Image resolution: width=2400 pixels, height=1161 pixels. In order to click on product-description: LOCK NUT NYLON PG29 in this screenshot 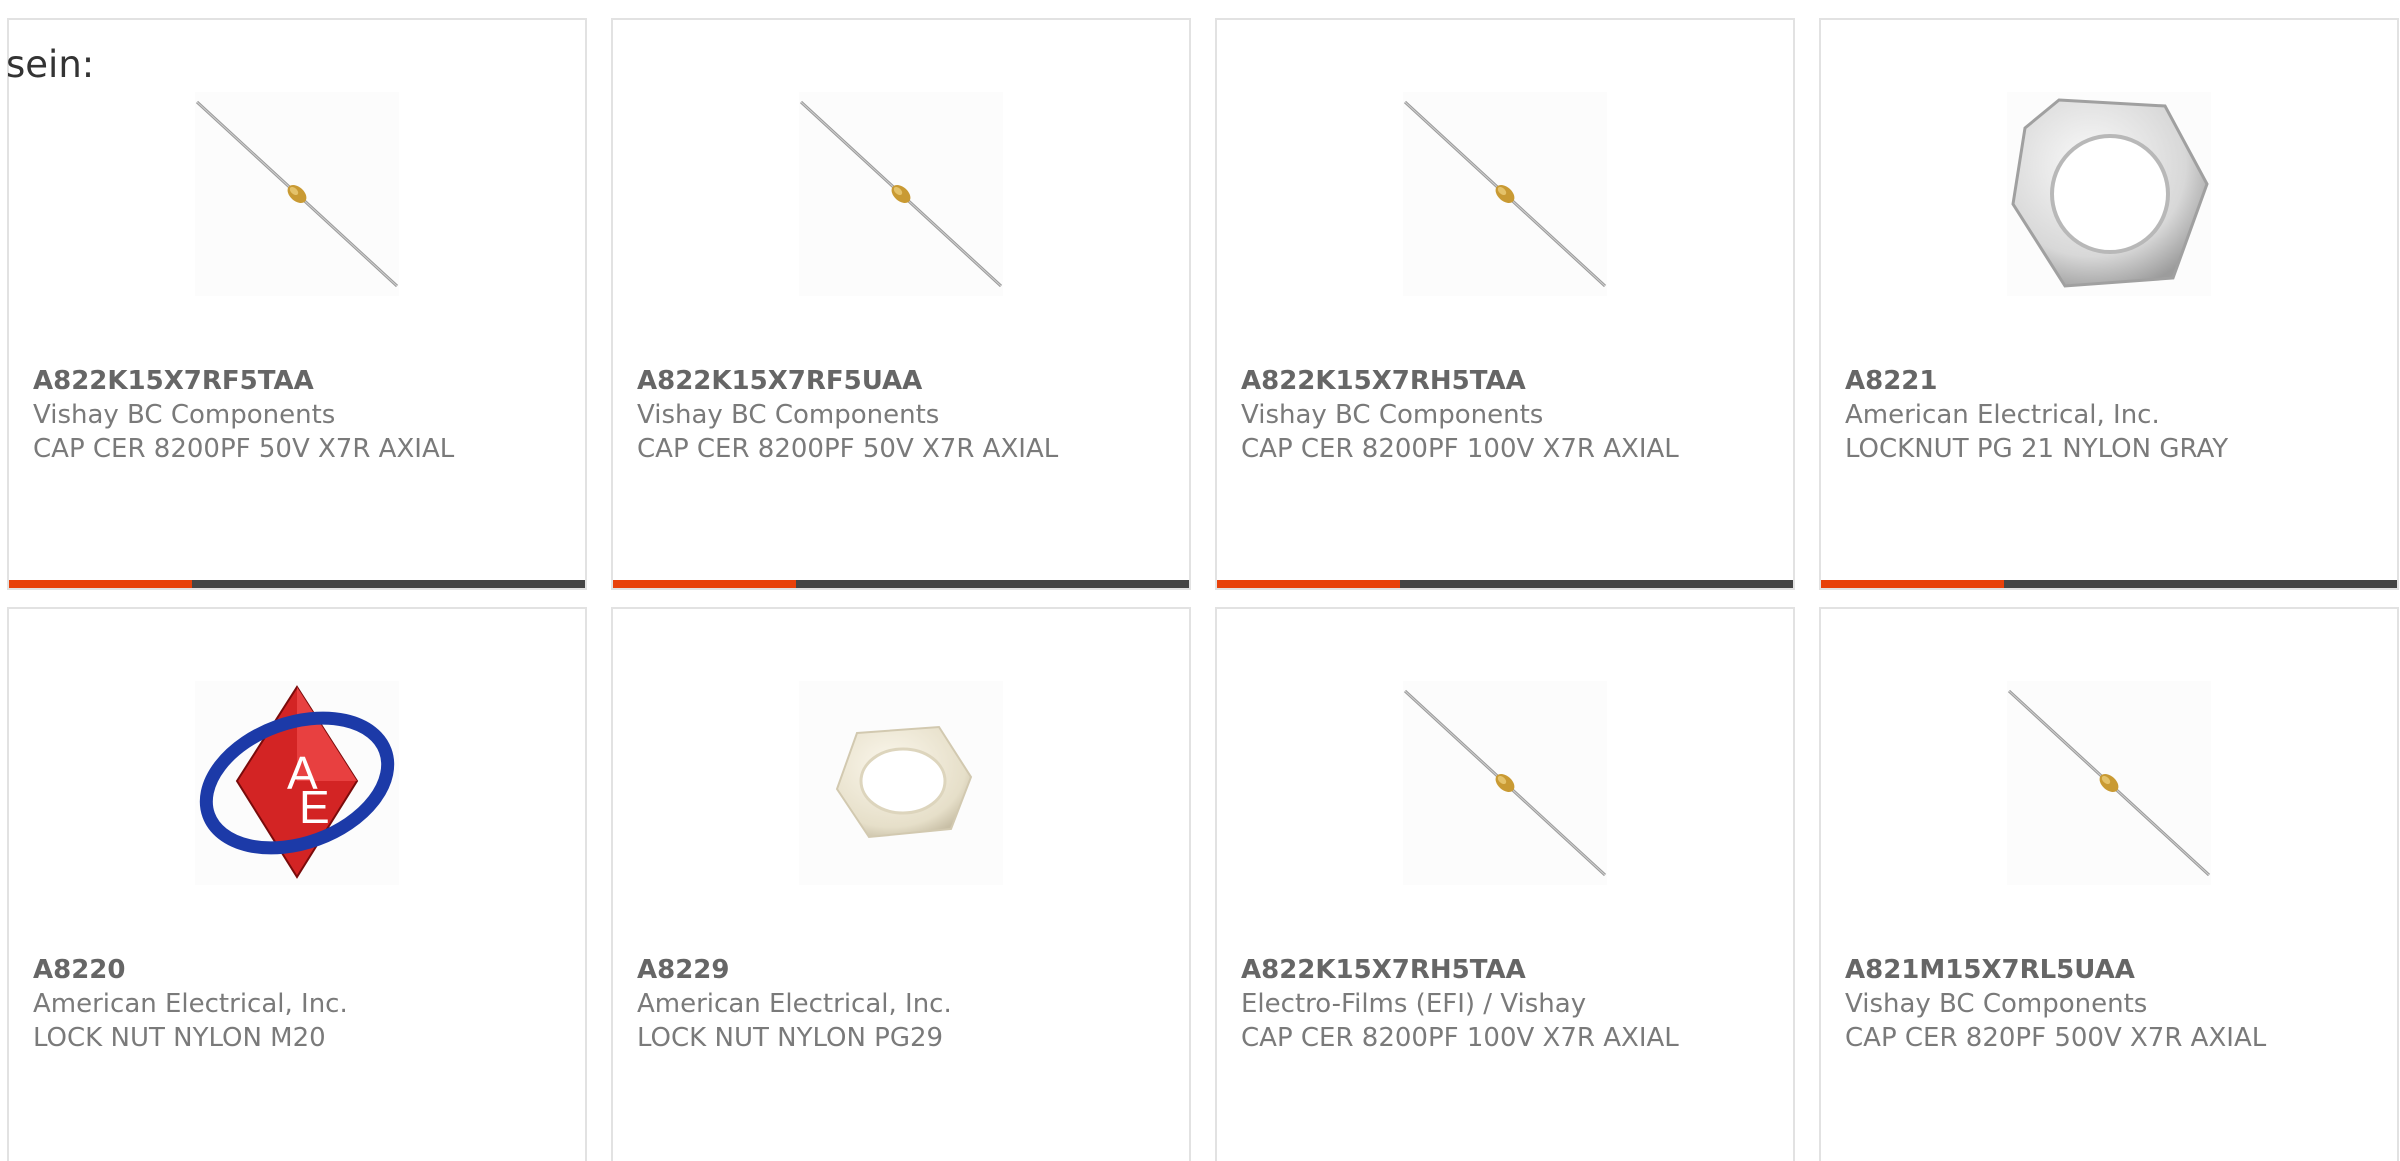, I will do `click(790, 1038)`.